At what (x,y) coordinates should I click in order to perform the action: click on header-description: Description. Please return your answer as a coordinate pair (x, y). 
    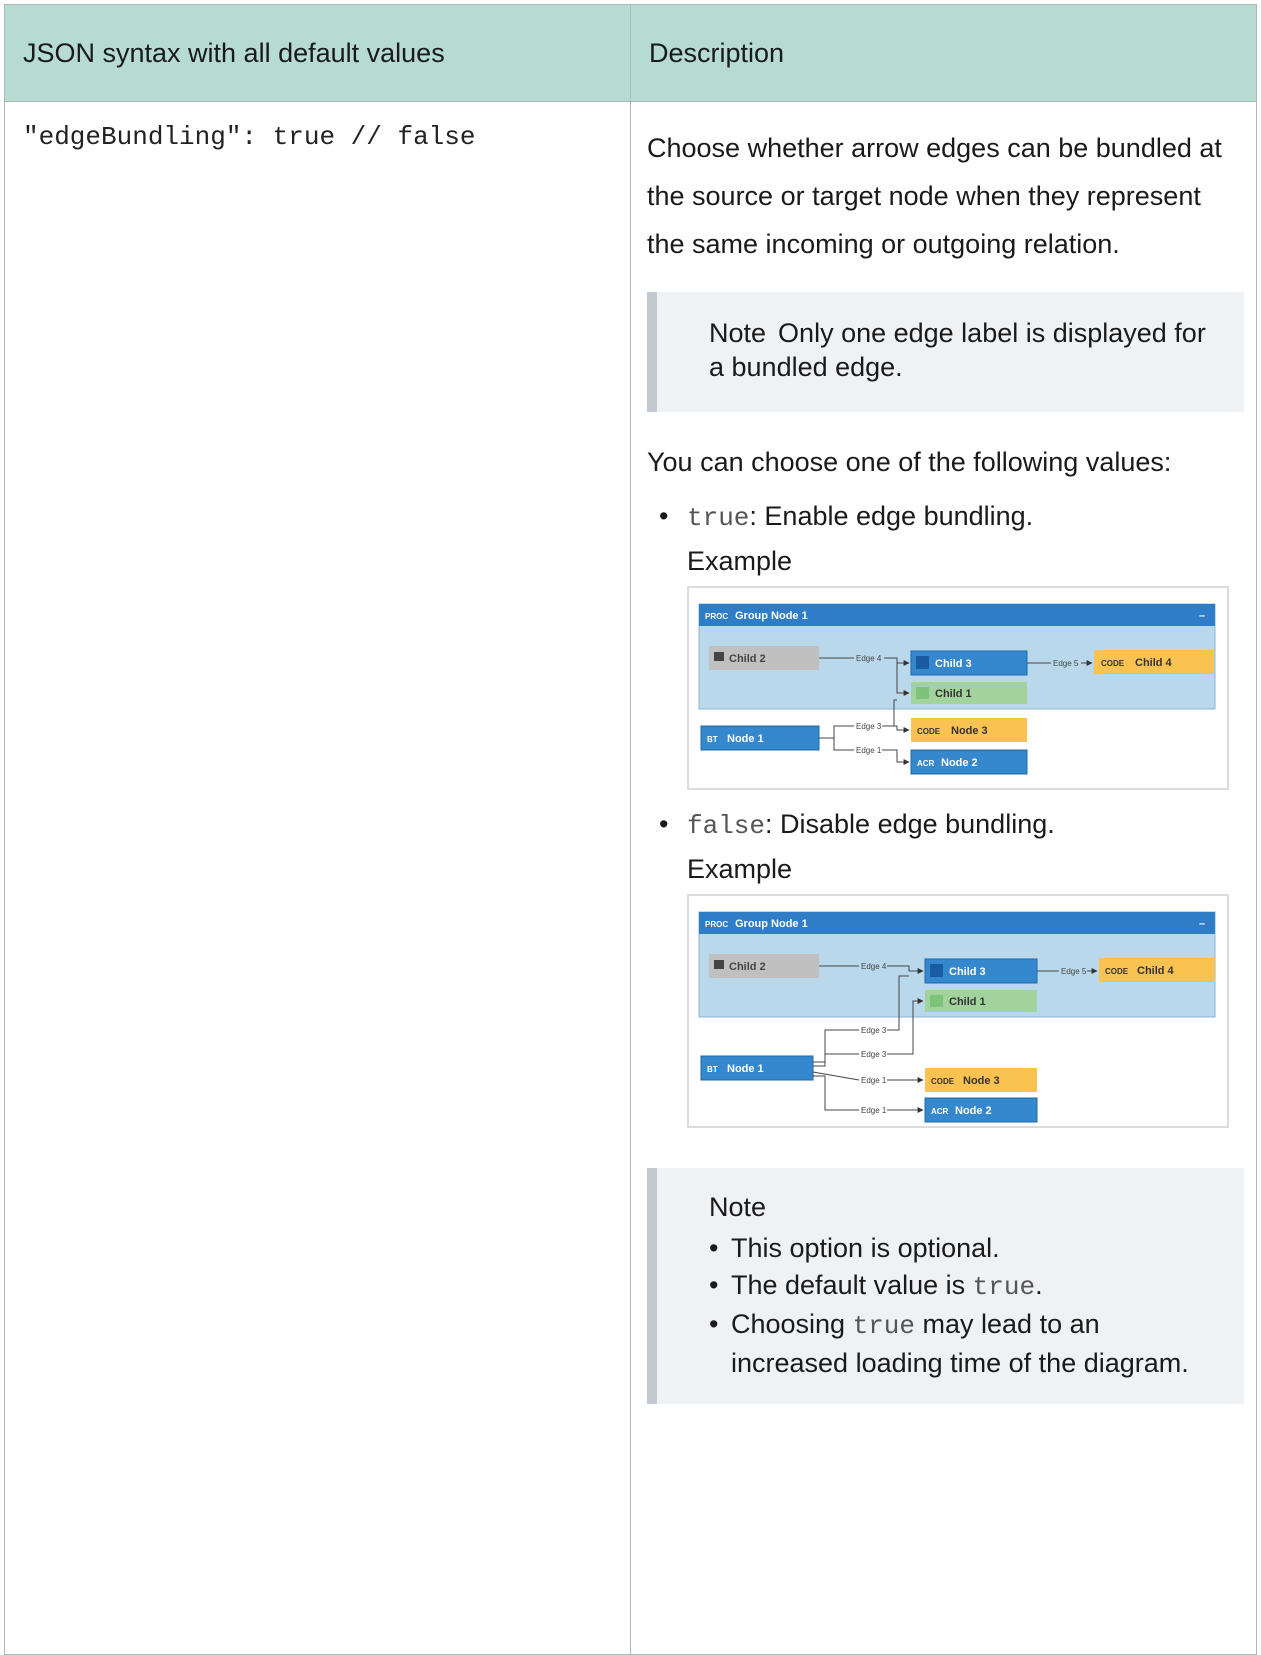
    Looking at the image, I should click on (943, 53).